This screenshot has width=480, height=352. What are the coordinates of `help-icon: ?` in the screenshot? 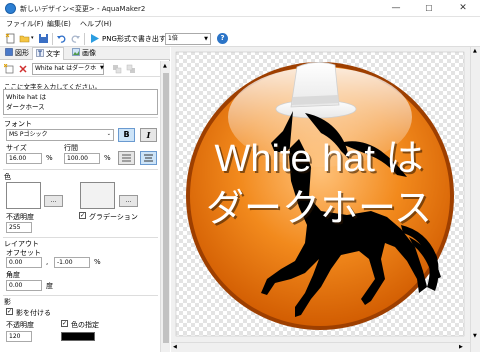 It's located at (222, 38).